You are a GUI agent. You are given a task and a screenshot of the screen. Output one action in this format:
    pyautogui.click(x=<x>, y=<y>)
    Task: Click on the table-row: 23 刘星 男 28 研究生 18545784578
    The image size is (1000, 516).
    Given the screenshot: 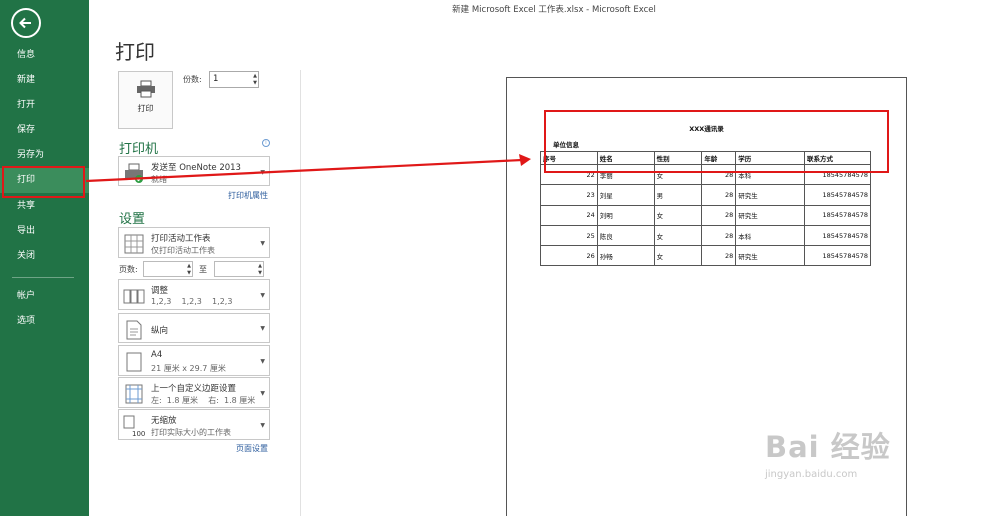 What is the action you would take?
    pyautogui.click(x=705, y=195)
    